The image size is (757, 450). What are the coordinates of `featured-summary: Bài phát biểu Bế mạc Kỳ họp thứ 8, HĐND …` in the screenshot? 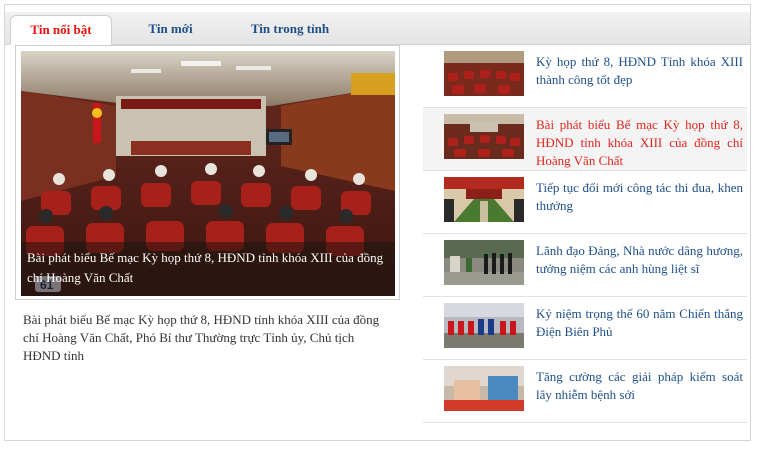 It's located at (201, 337).